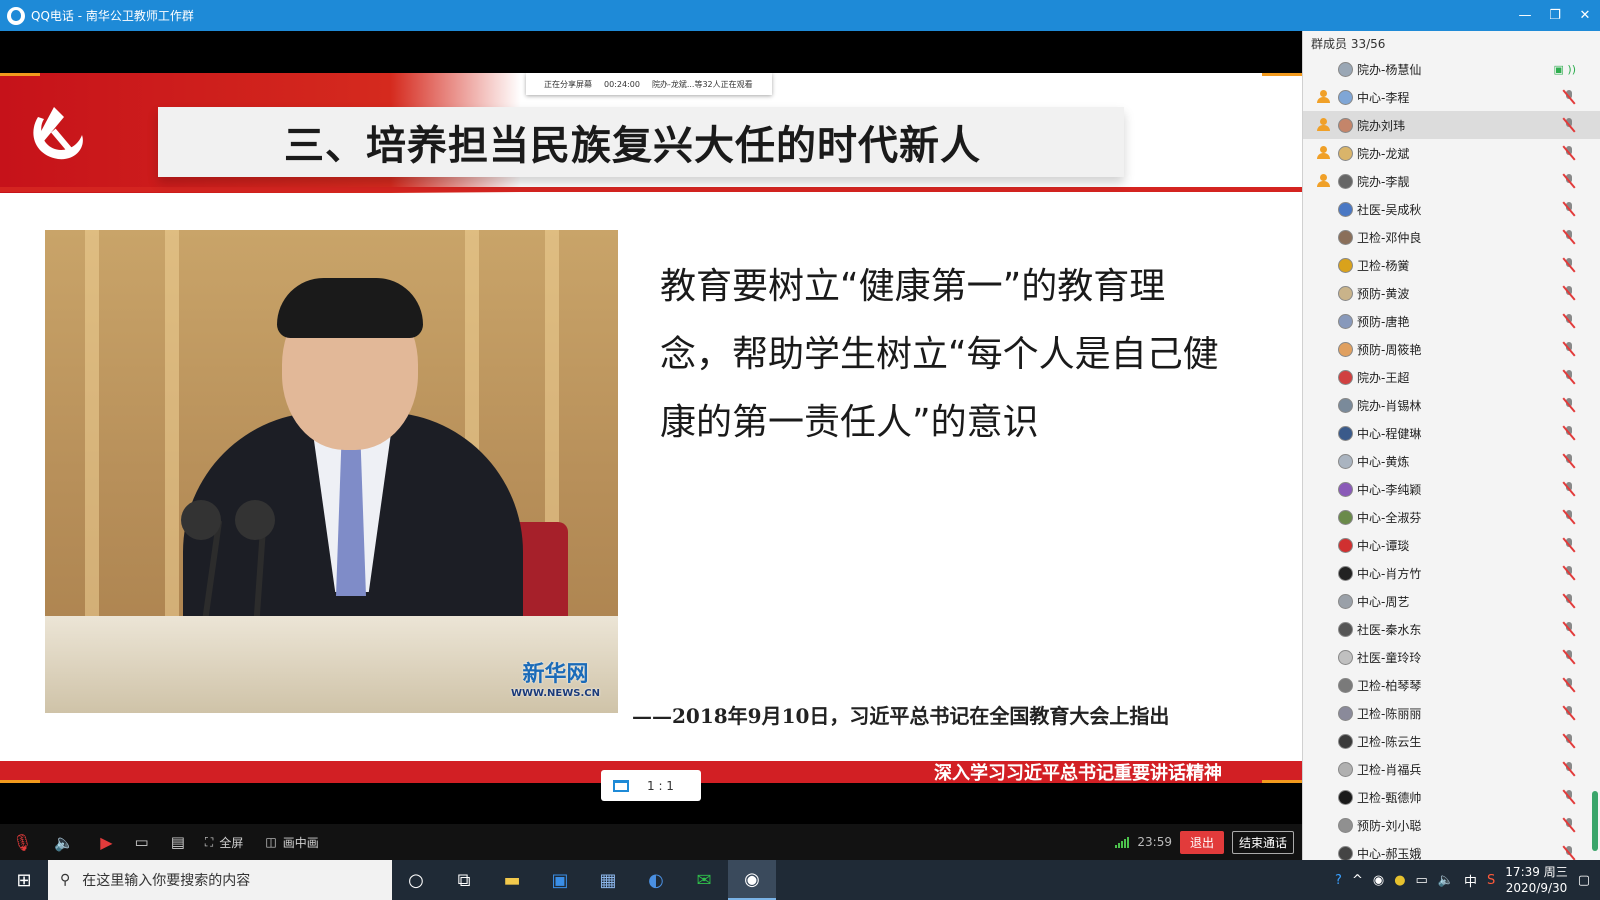 The image size is (1600, 900). I want to click on member-row: 院办-龙斌, so click(1451, 153).